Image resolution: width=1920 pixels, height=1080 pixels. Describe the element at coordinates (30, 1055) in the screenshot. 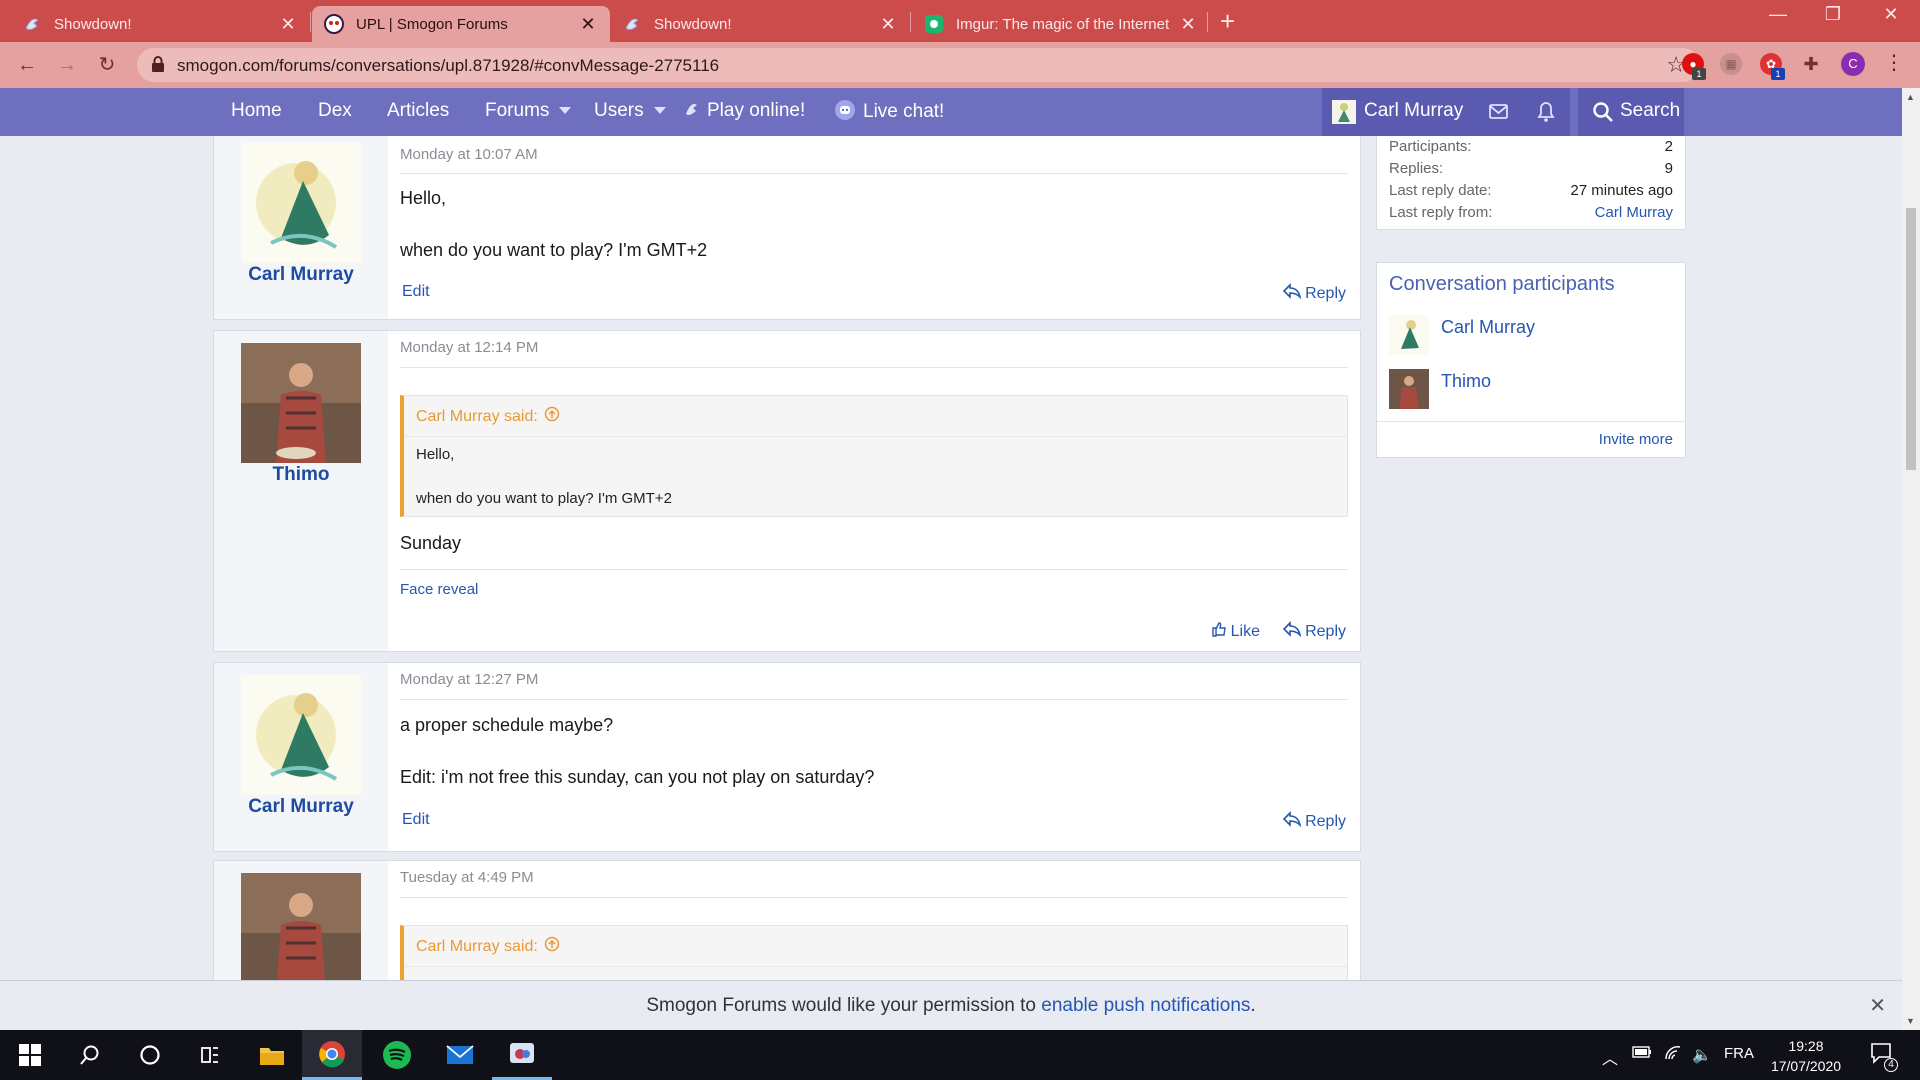

I see `windows-start-icon` at that location.